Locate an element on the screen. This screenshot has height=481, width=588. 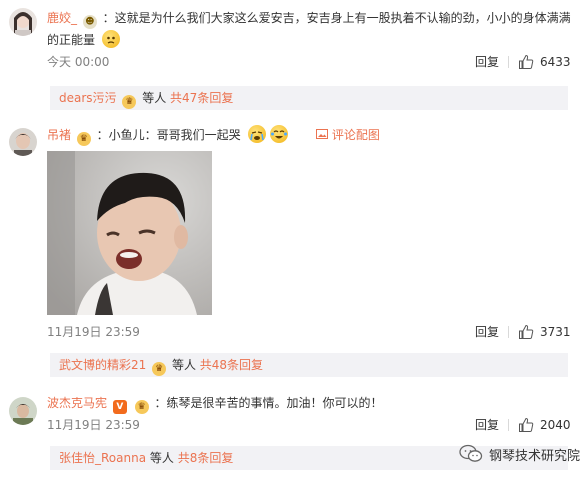
reply-username-link: 张佳怡_Roanna is located at coordinates (102, 458).